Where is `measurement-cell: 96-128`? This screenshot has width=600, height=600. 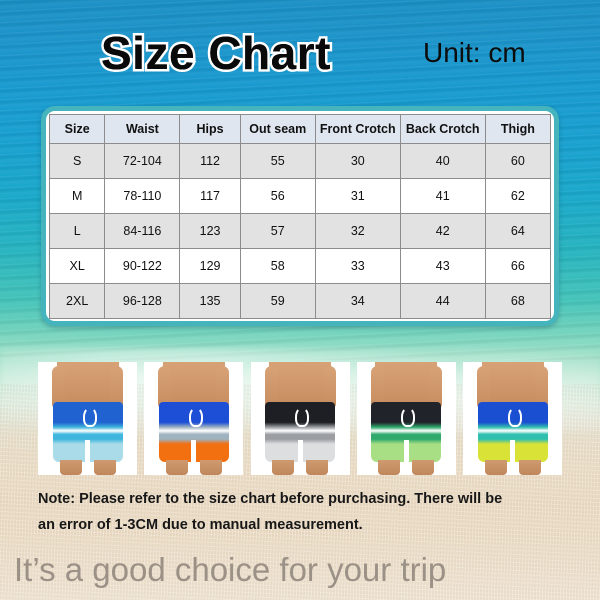
measurement-cell: 96-128 is located at coordinates (142, 301).